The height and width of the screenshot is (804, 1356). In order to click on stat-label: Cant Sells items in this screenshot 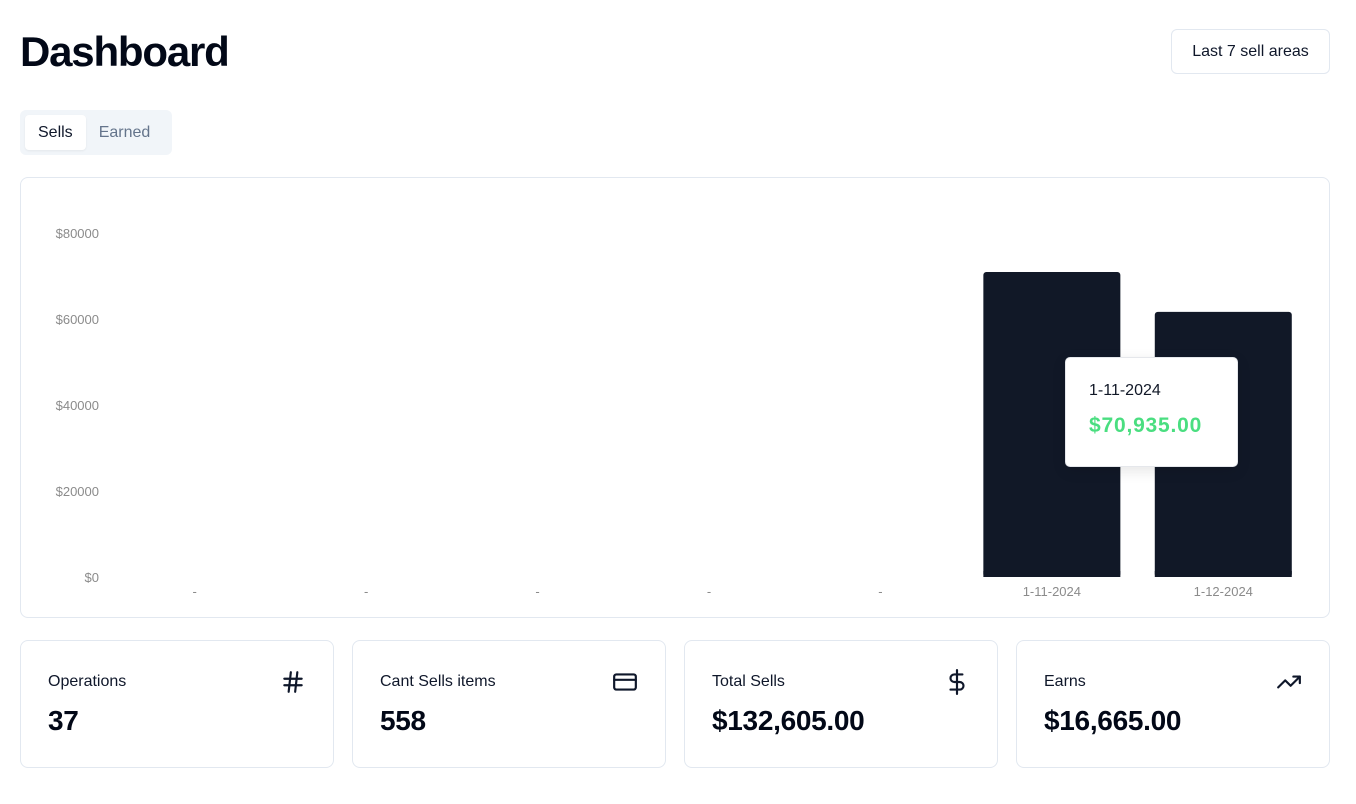, I will do `click(438, 681)`.